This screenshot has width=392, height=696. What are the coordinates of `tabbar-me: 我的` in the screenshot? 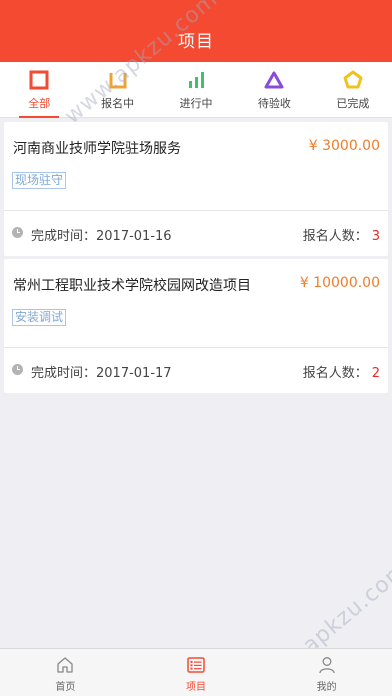 It's located at (326, 672).